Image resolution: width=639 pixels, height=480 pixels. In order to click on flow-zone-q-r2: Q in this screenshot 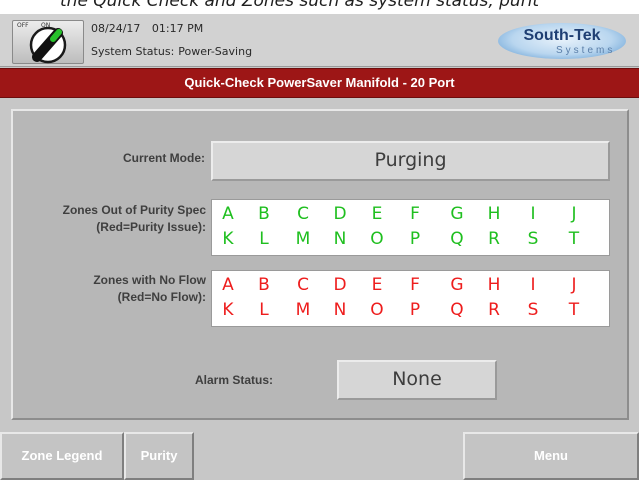, I will do `click(457, 310)`.